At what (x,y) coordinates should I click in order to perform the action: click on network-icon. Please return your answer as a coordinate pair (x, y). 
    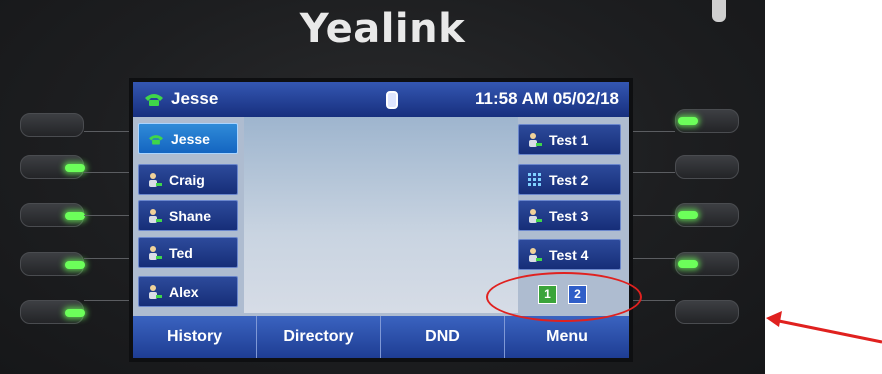
    Looking at the image, I should click on (392, 100).